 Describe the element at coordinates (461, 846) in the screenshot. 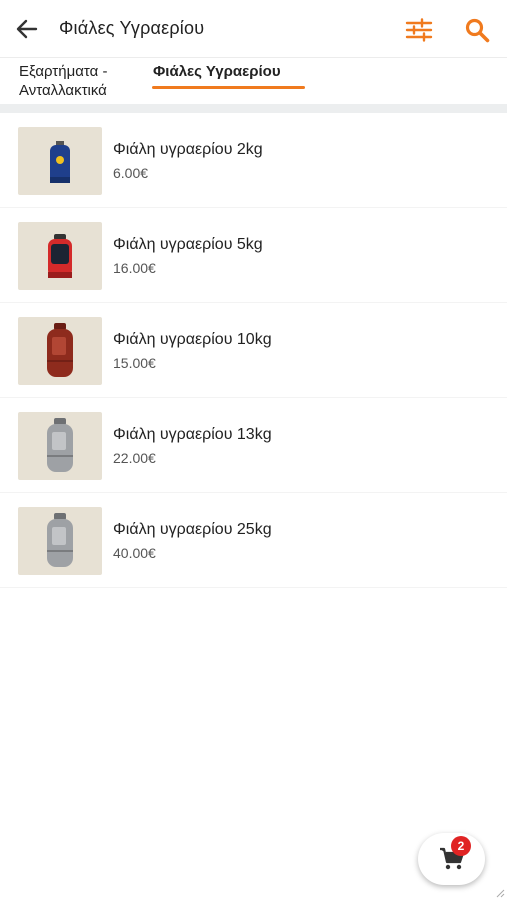

I see `cart-count-badge: 2` at that location.